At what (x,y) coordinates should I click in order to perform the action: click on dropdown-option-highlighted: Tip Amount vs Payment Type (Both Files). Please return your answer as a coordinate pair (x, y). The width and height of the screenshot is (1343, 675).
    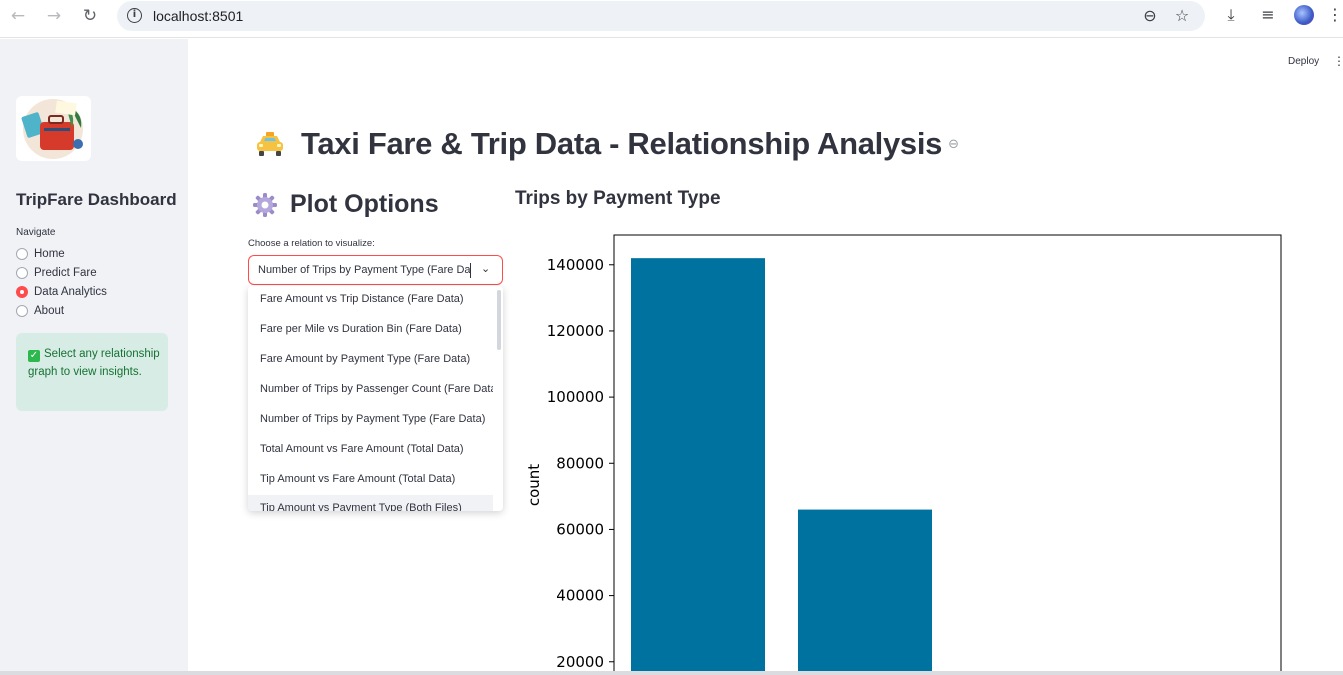
    Looking at the image, I should click on (370, 503).